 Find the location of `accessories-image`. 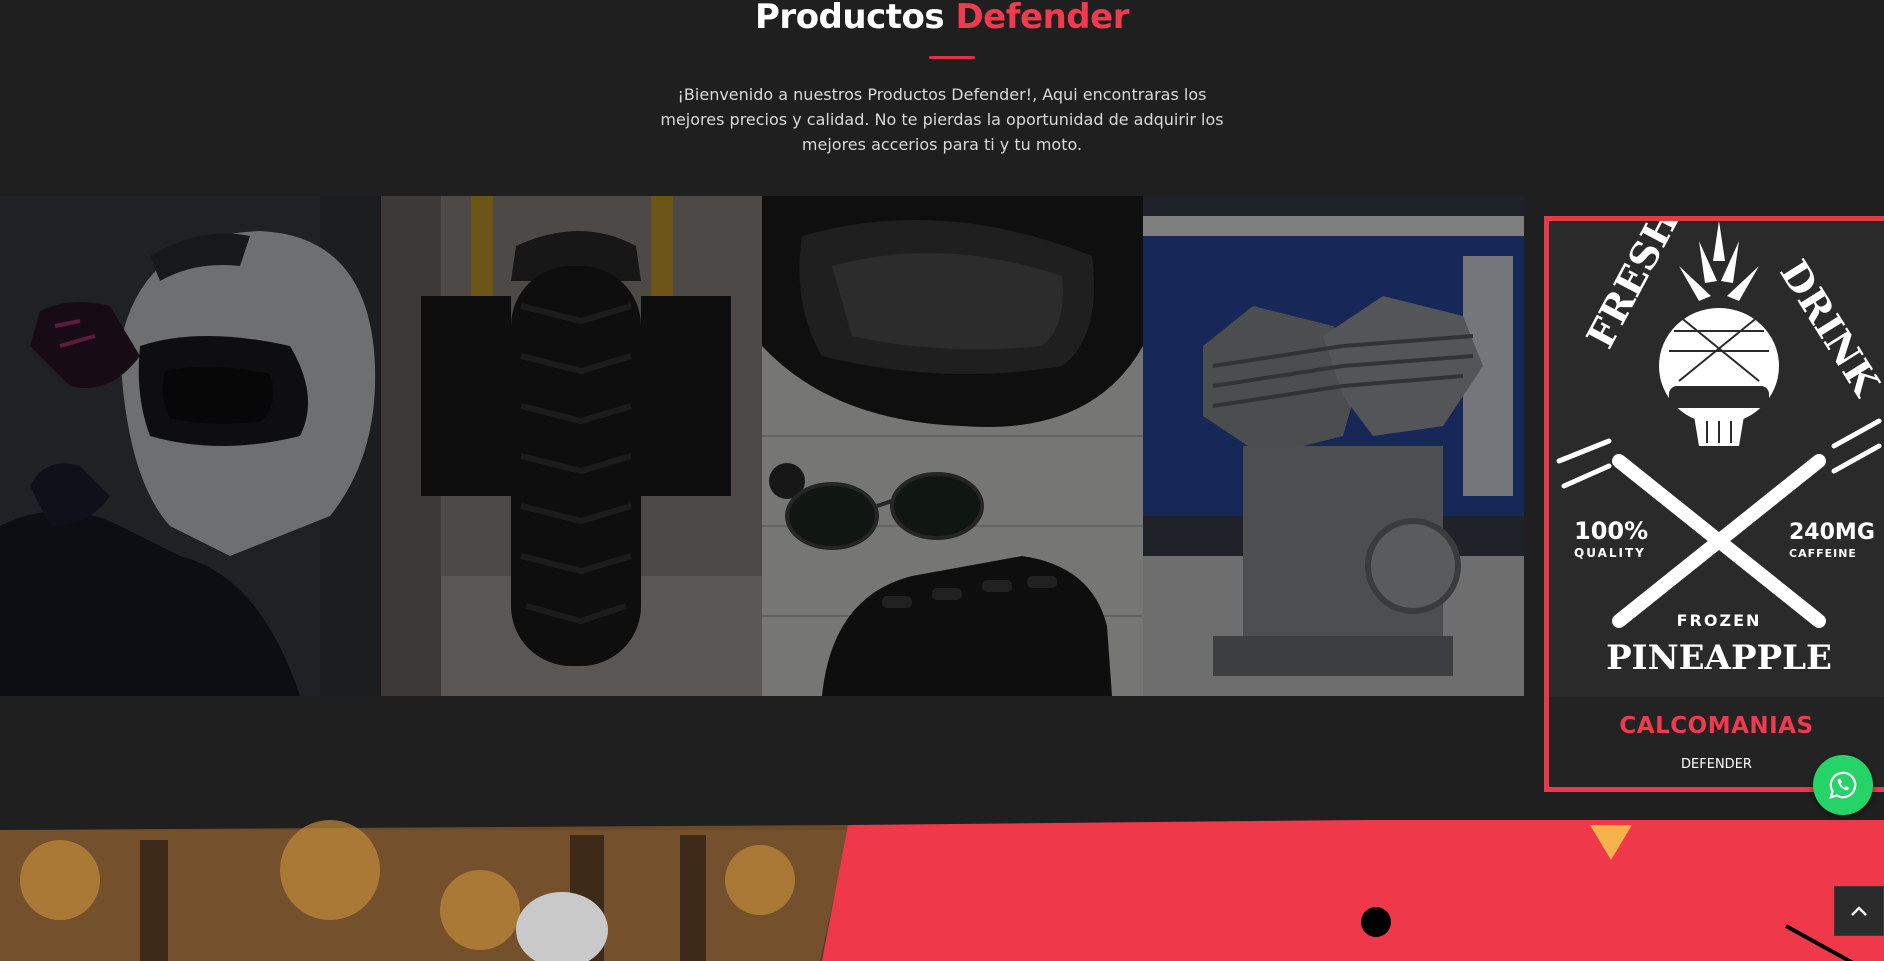

accessories-image is located at coordinates (952, 446).